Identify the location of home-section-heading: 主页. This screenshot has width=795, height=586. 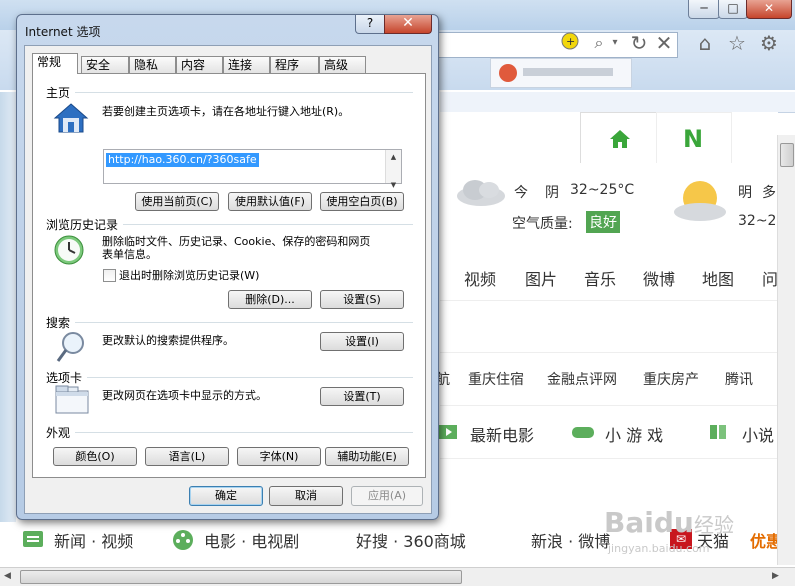
(58, 93).